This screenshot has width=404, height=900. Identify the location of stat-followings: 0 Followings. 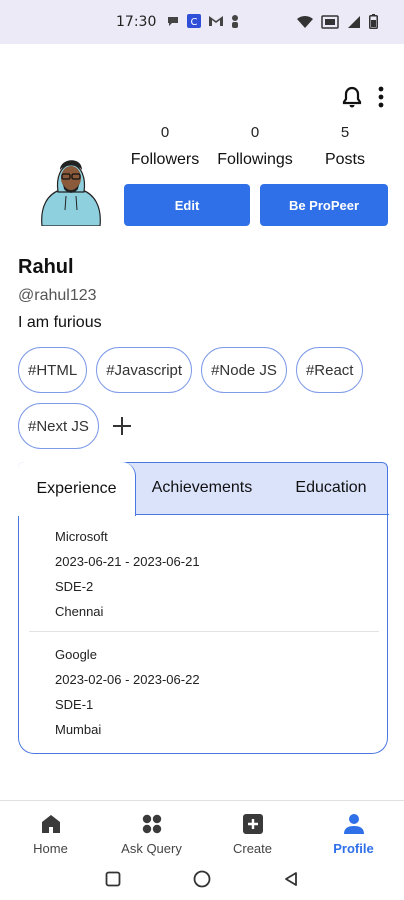
(255, 146).